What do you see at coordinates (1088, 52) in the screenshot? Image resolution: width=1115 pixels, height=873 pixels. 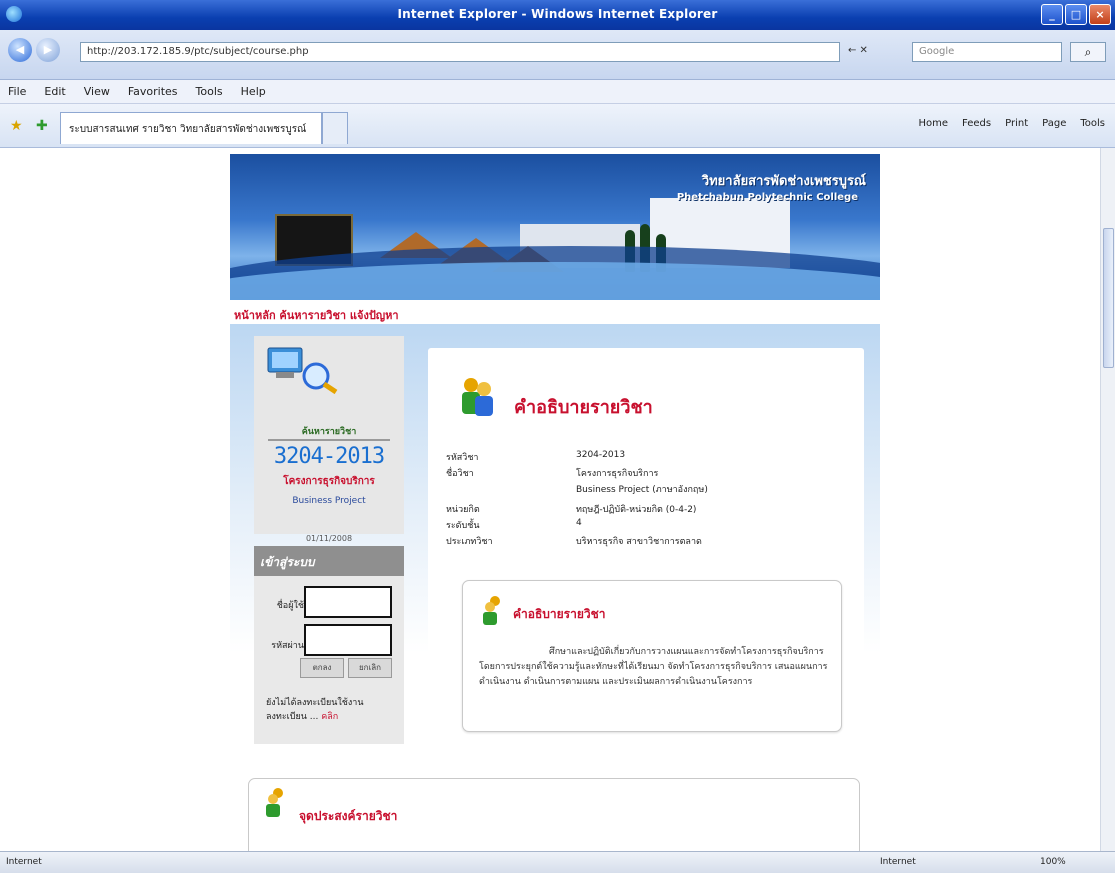 I see `search-icon: ⌕` at bounding box center [1088, 52].